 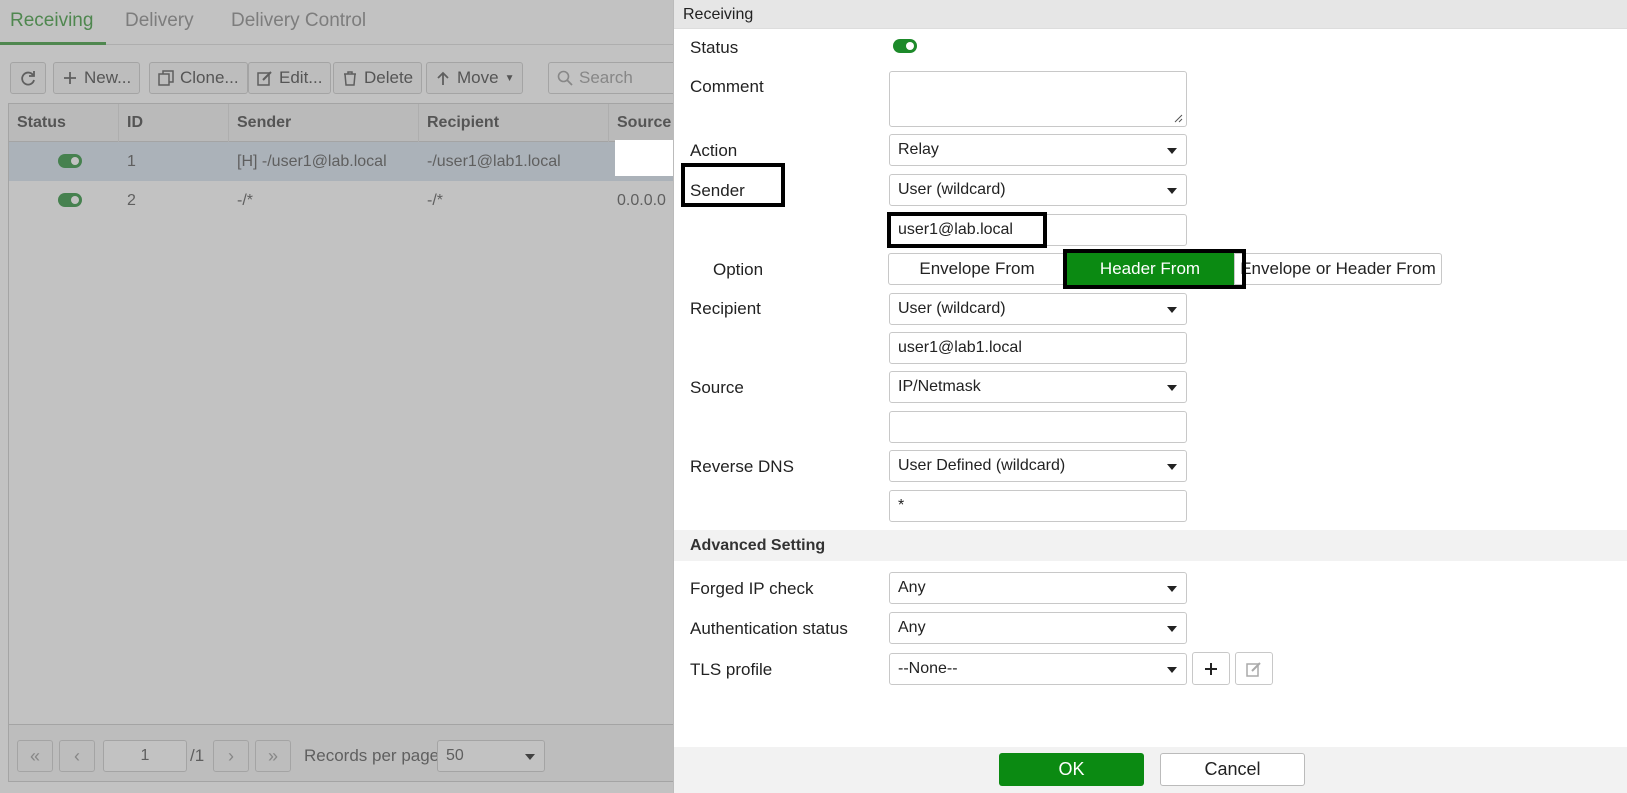 What do you see at coordinates (731, 669) in the screenshot?
I see `tls-profile-label: TLS profile` at bounding box center [731, 669].